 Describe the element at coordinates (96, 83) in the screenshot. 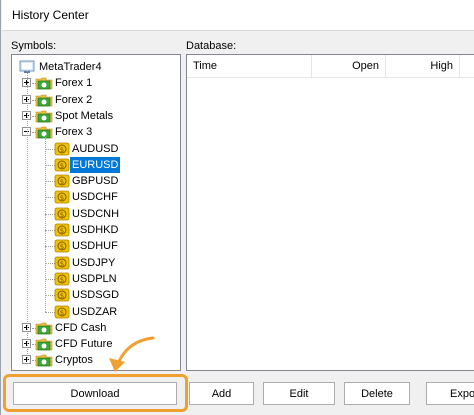

I see `tree-group-forex-1: Forex 1` at that location.